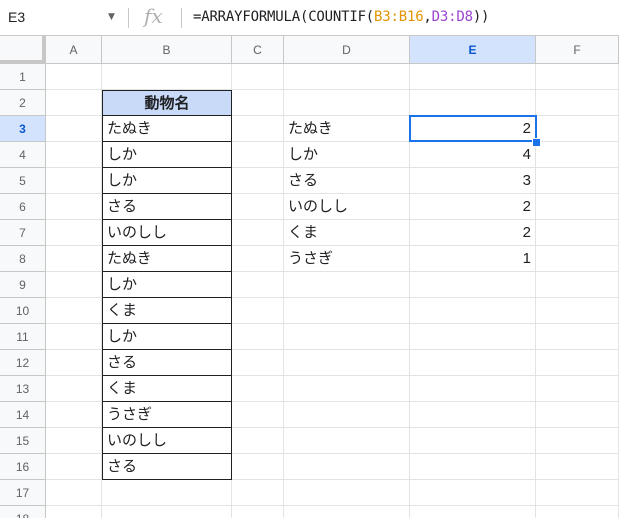  What do you see at coordinates (473, 389) in the screenshot?
I see `cell-e13` at bounding box center [473, 389].